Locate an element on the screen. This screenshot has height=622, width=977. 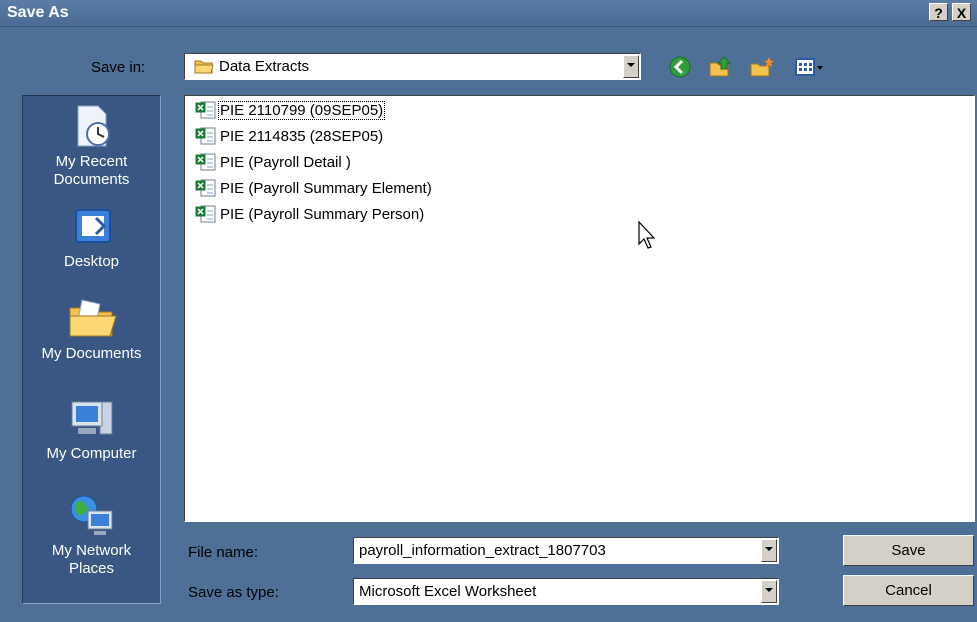
place-my-recent-documents: My Recent Documents is located at coordinates (91, 145).